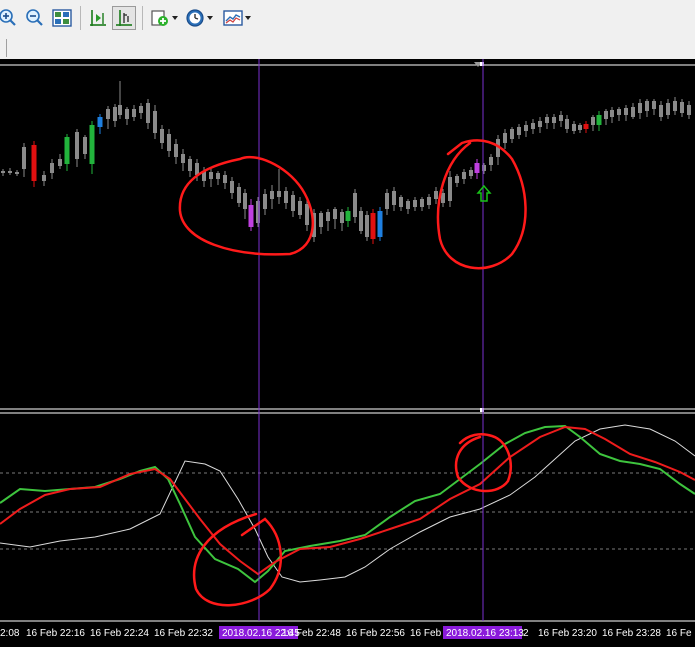 The width and height of the screenshot is (695, 647). I want to click on periods-icon, so click(195, 18).